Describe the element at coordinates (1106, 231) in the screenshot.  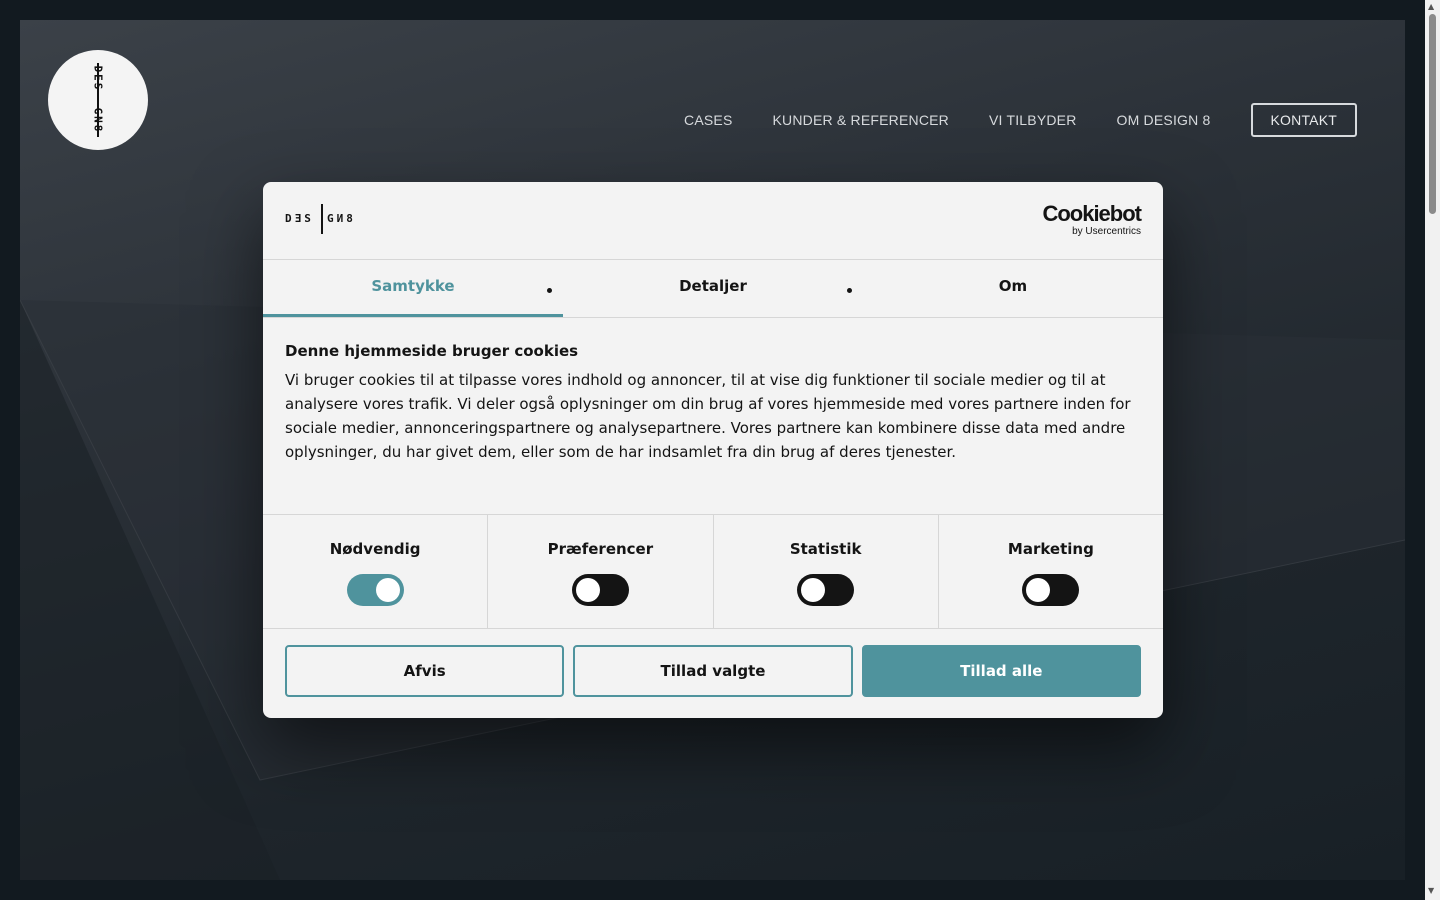
I see `cookiebot-byline: by Usercentrics` at that location.